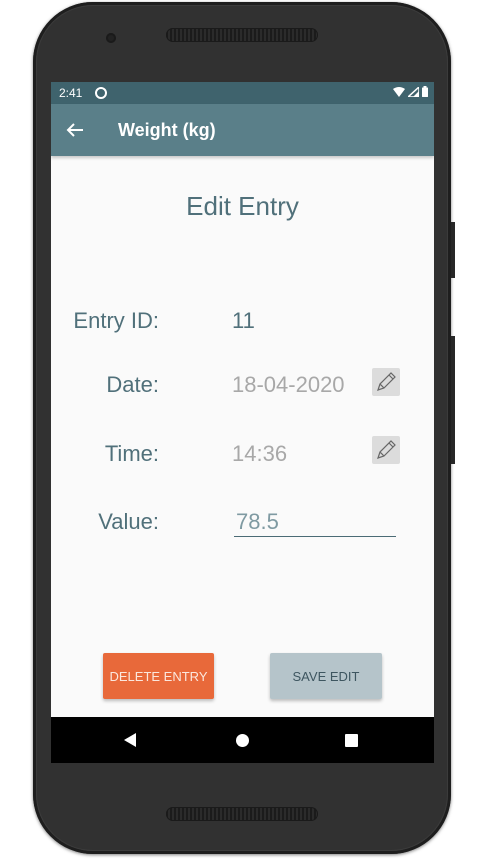 The width and height of the screenshot is (484, 863). I want to click on value-label: Value:, so click(128, 521).